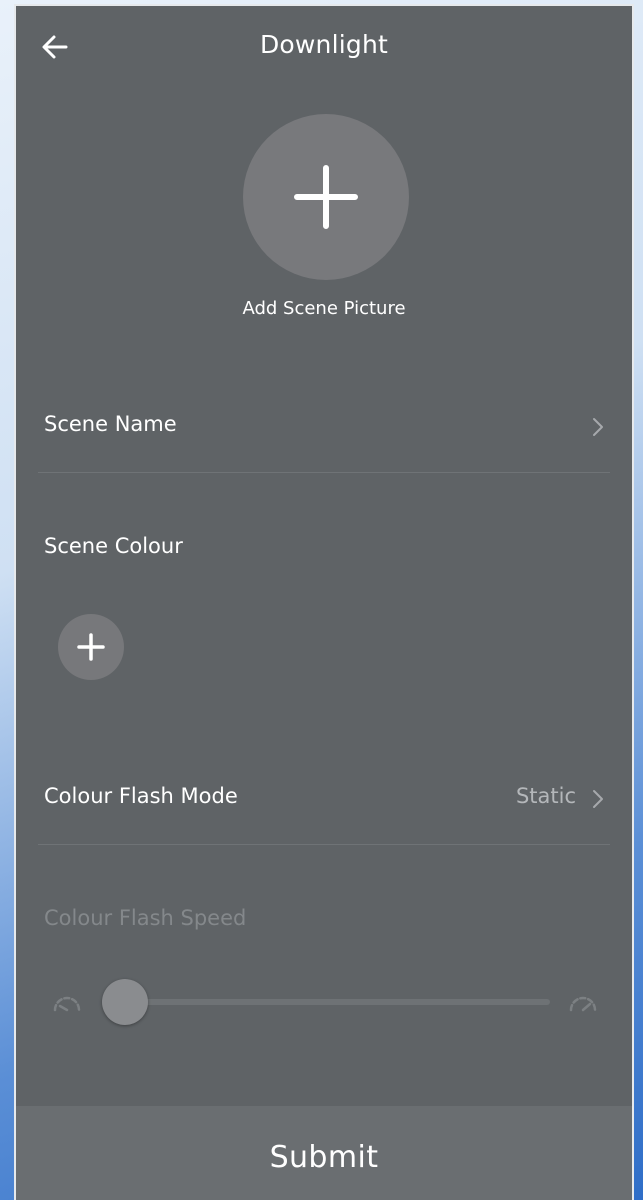  Describe the element at coordinates (324, 428) in the screenshot. I see `scene-name-row: Scene Name` at that location.